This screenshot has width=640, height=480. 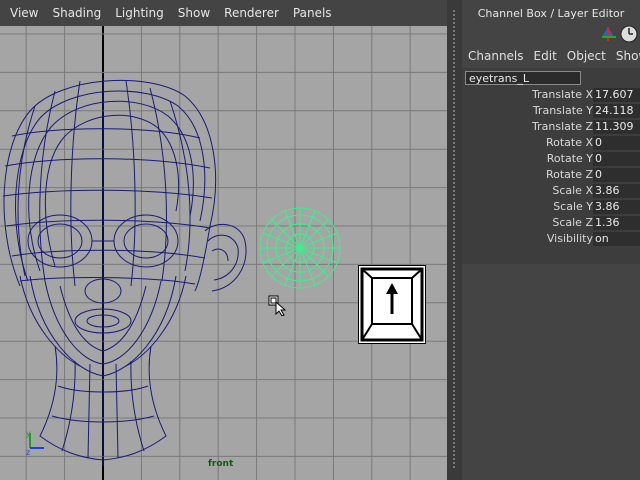 What do you see at coordinates (586, 56) in the screenshot?
I see `menu-object: Object` at bounding box center [586, 56].